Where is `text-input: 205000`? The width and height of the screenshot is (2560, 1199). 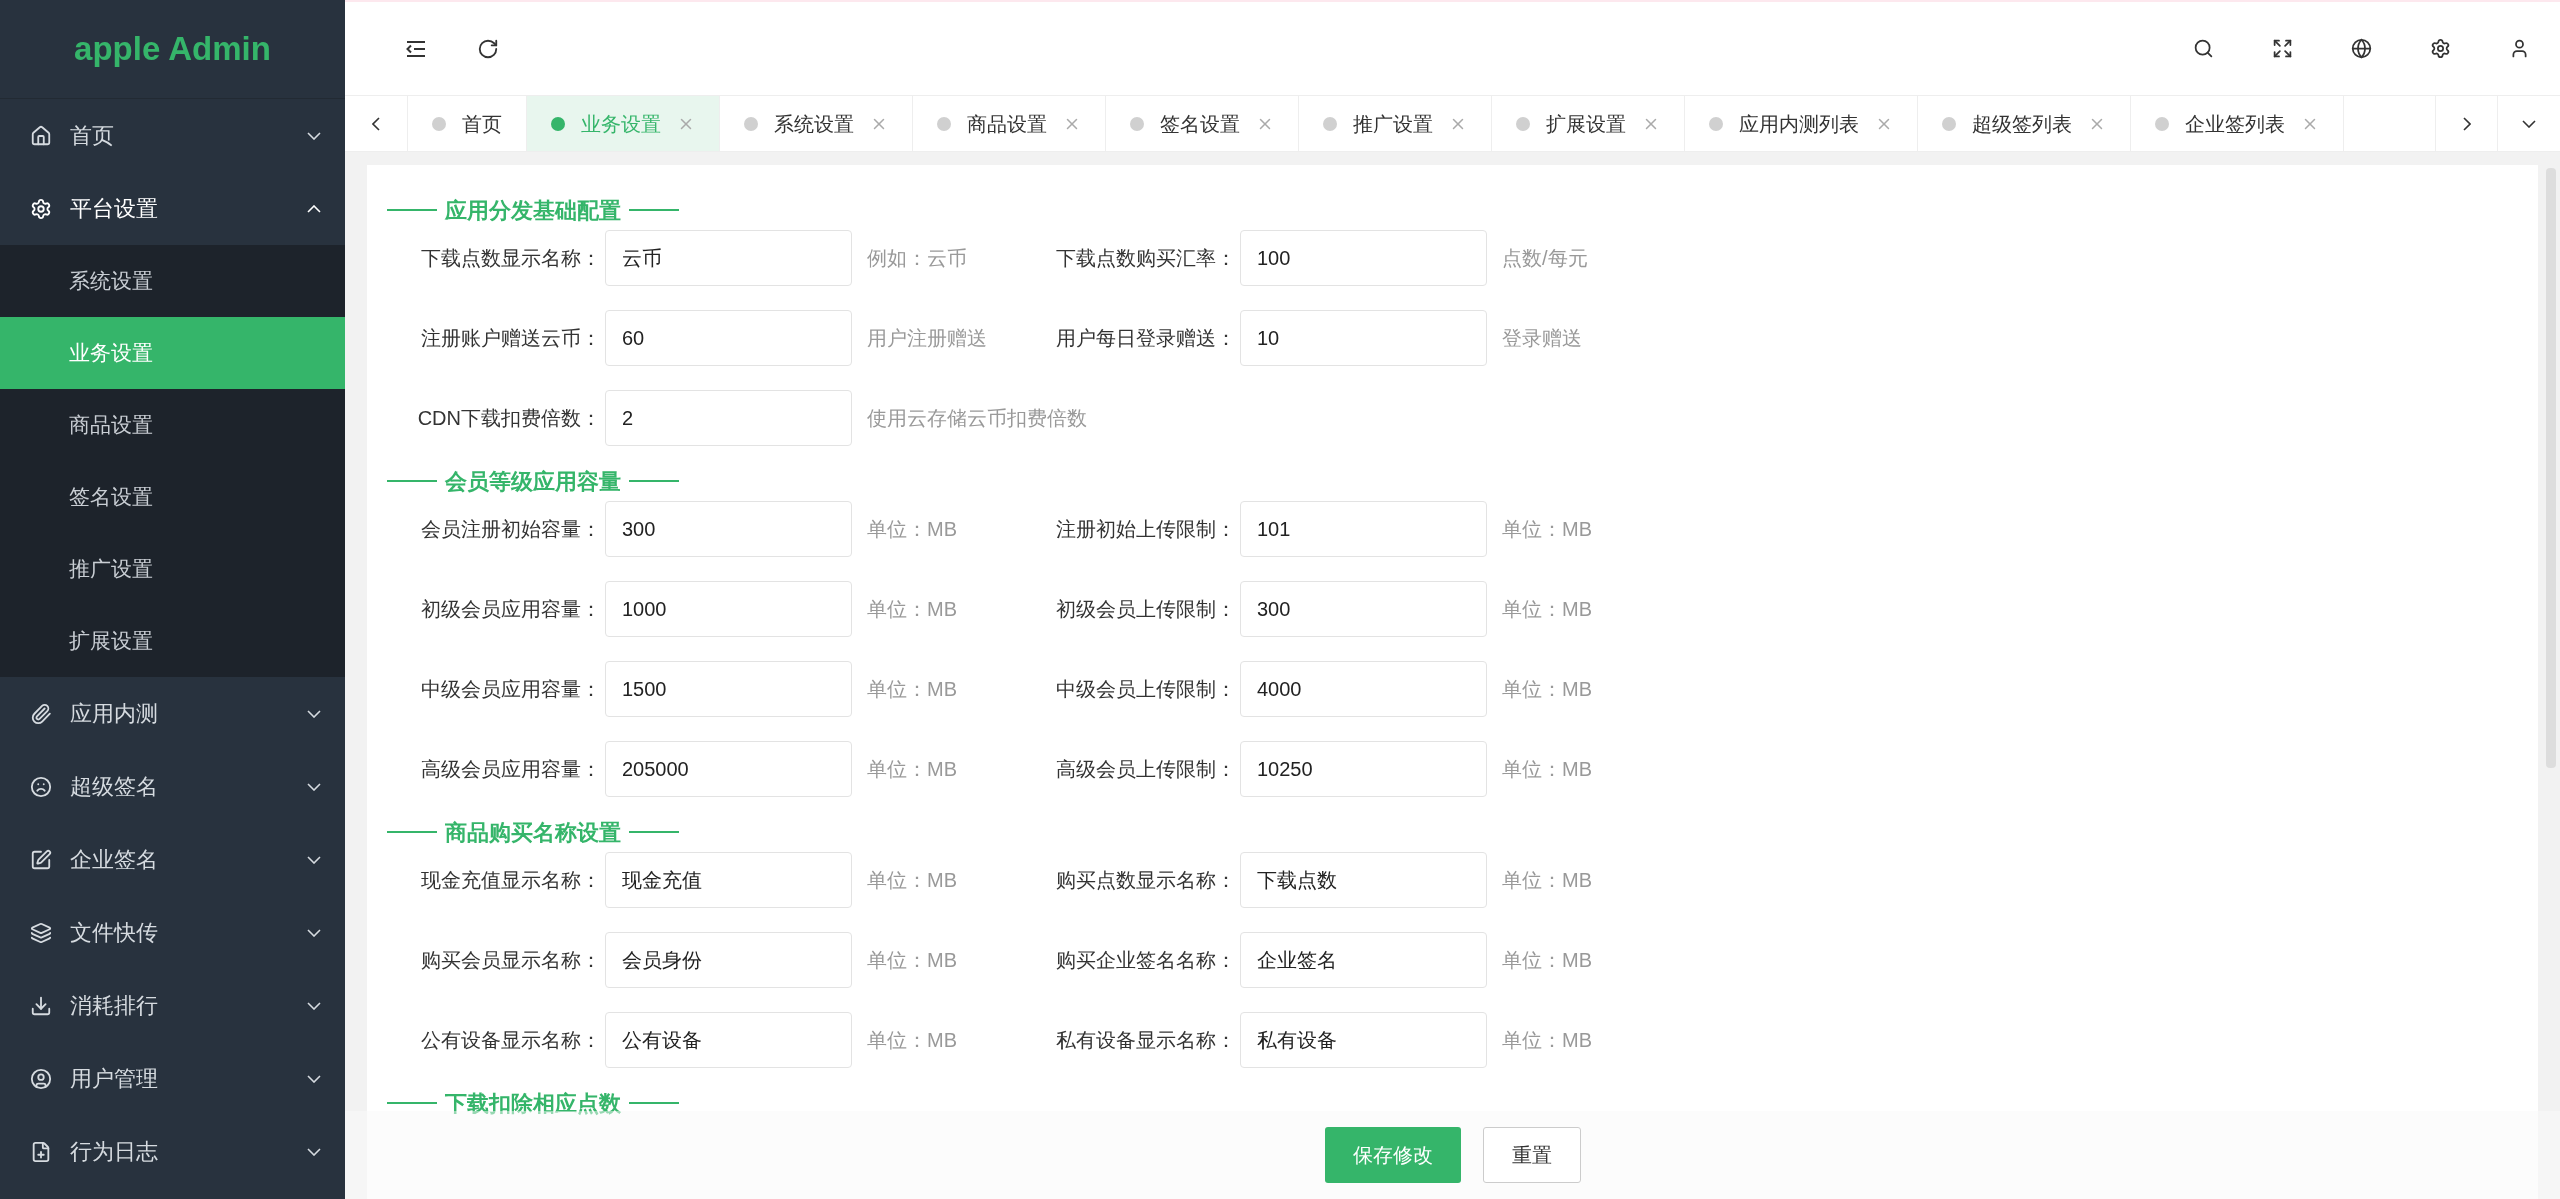 text-input: 205000 is located at coordinates (728, 769).